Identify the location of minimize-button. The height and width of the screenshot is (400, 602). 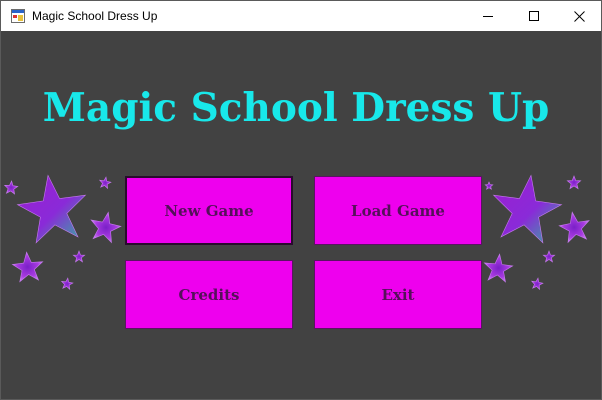
(488, 16).